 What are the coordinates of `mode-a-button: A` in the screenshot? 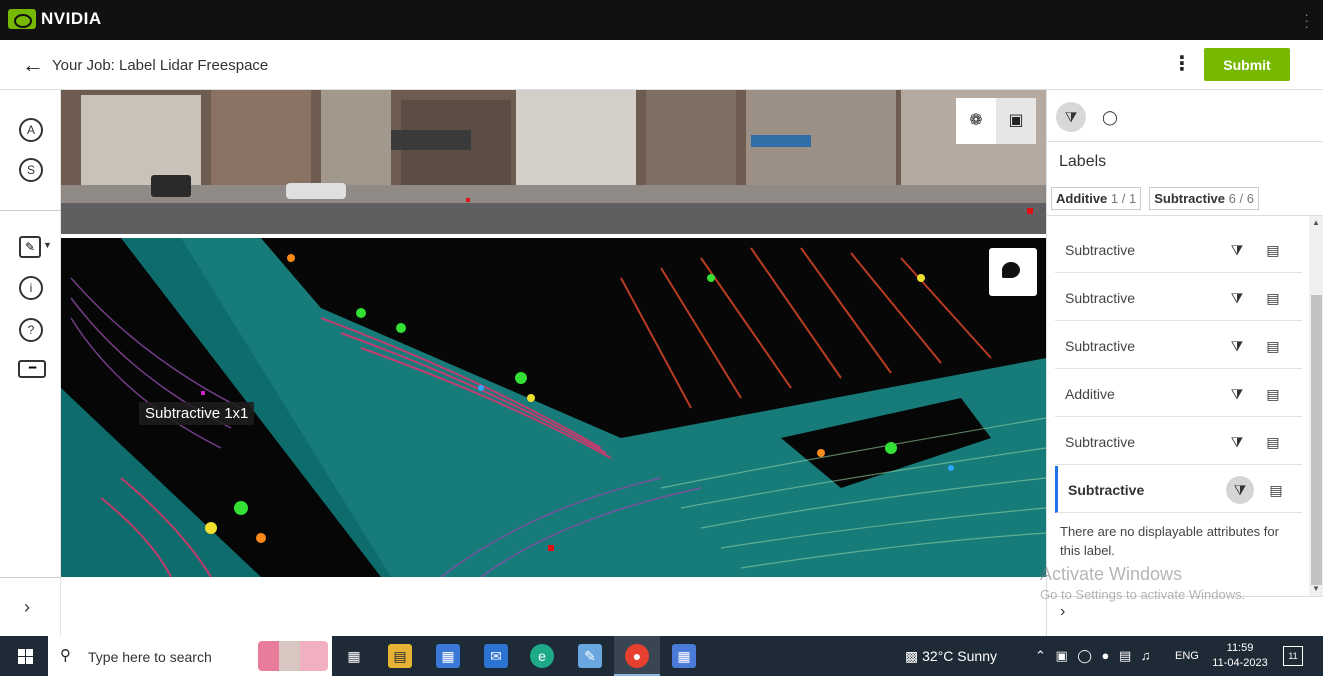 It's located at (31, 130).